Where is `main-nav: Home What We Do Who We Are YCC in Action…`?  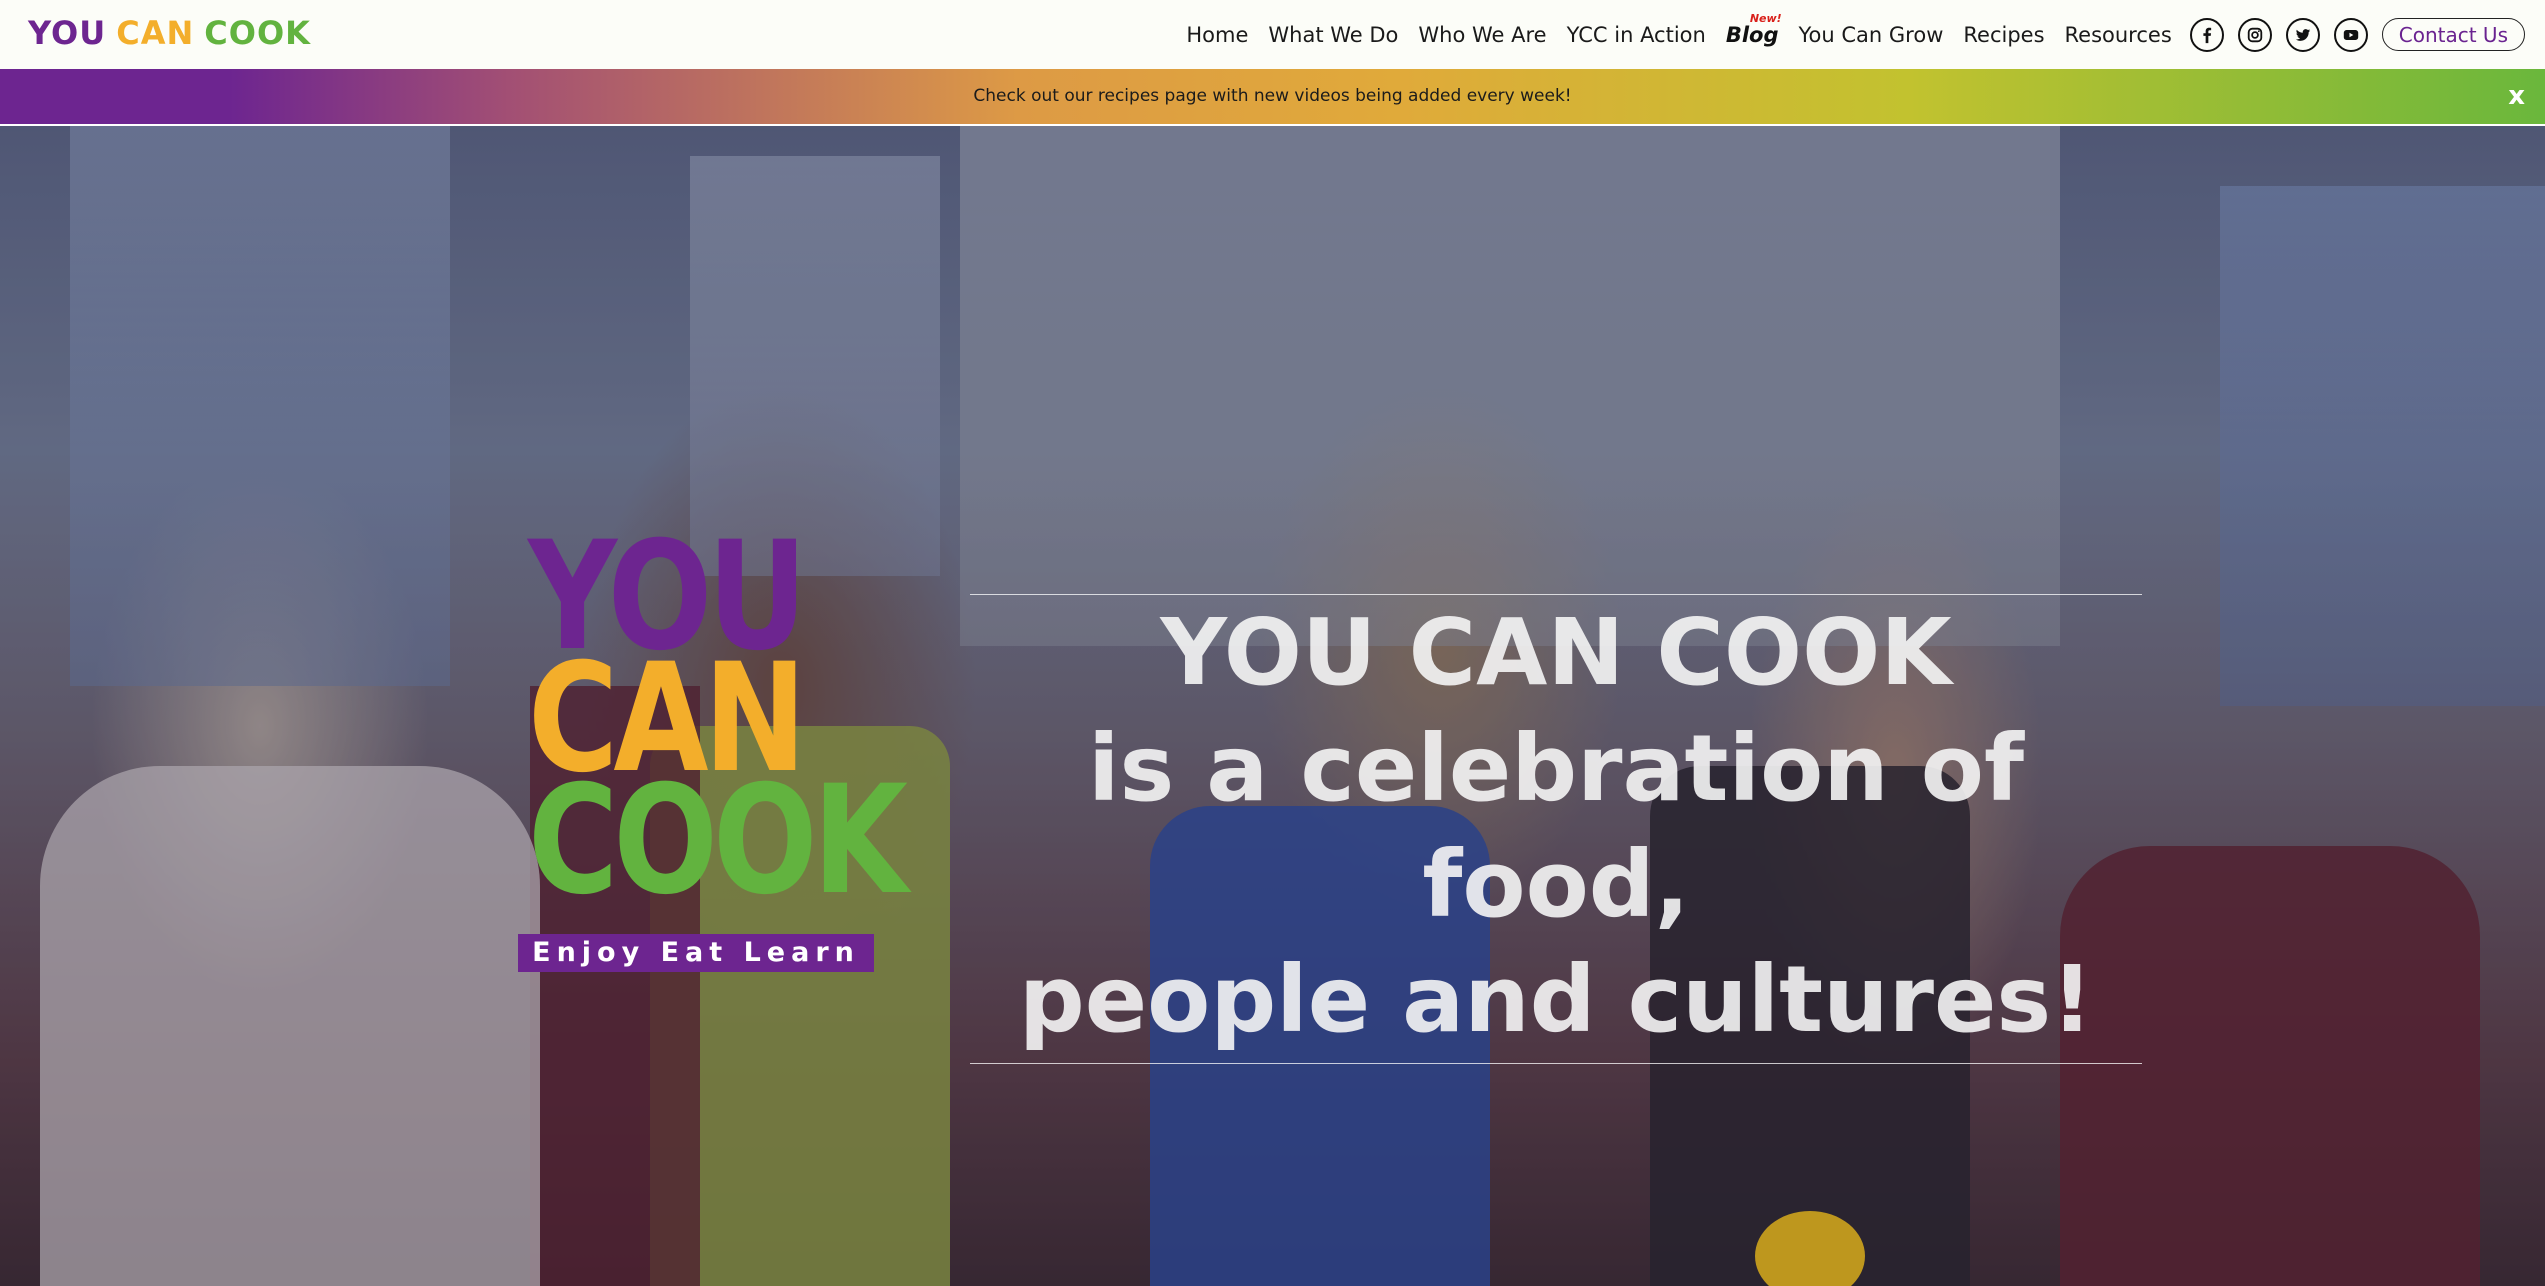 main-nav: Home What We Do Who We Are YCC in Action… is located at coordinates (1855, 34).